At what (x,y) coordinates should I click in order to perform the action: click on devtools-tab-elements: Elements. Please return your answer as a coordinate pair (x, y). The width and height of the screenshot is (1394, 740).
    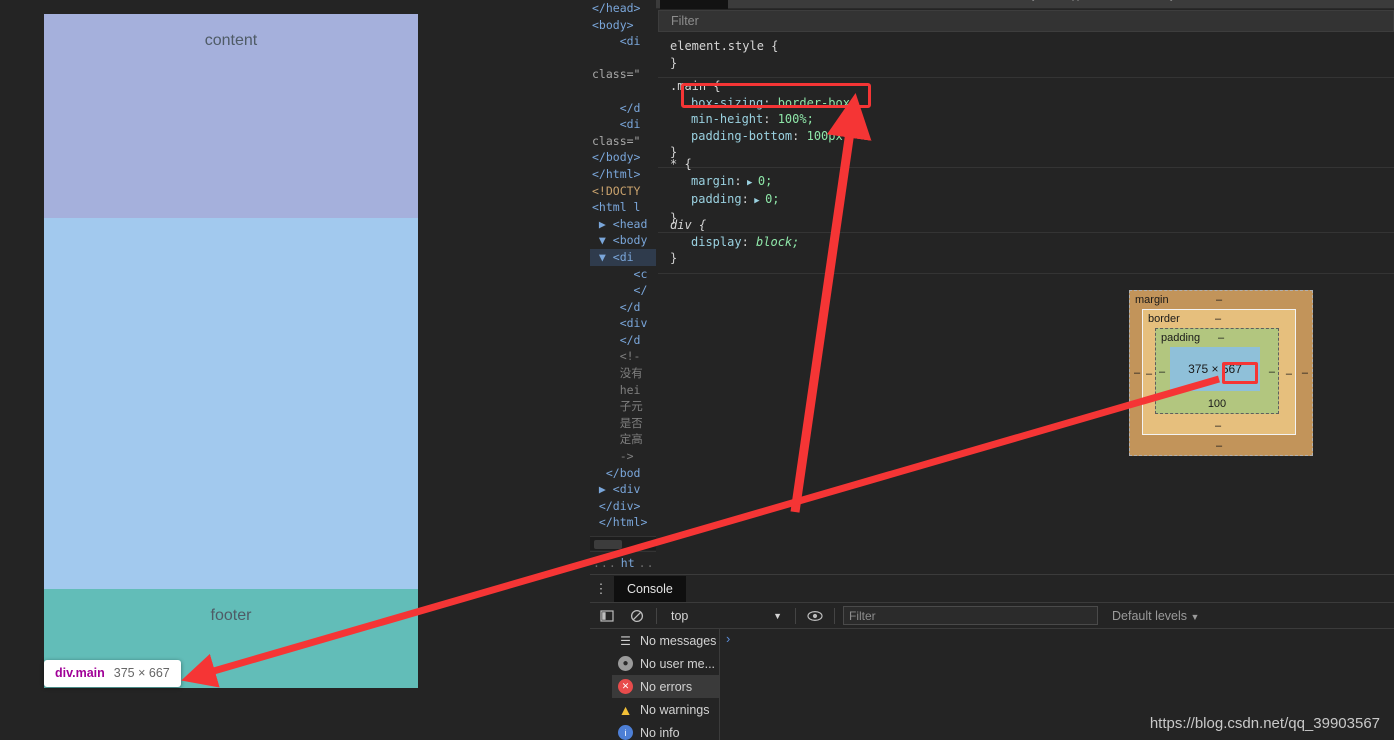
    Looking at the image, I should click on (694, 4).